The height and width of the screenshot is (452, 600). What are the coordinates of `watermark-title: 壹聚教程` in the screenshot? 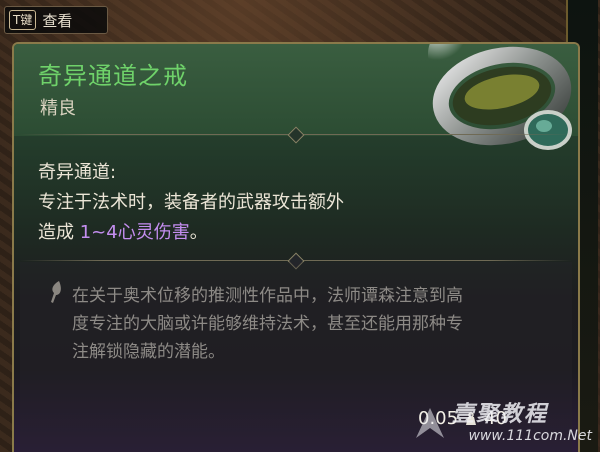 It's located at (499, 414).